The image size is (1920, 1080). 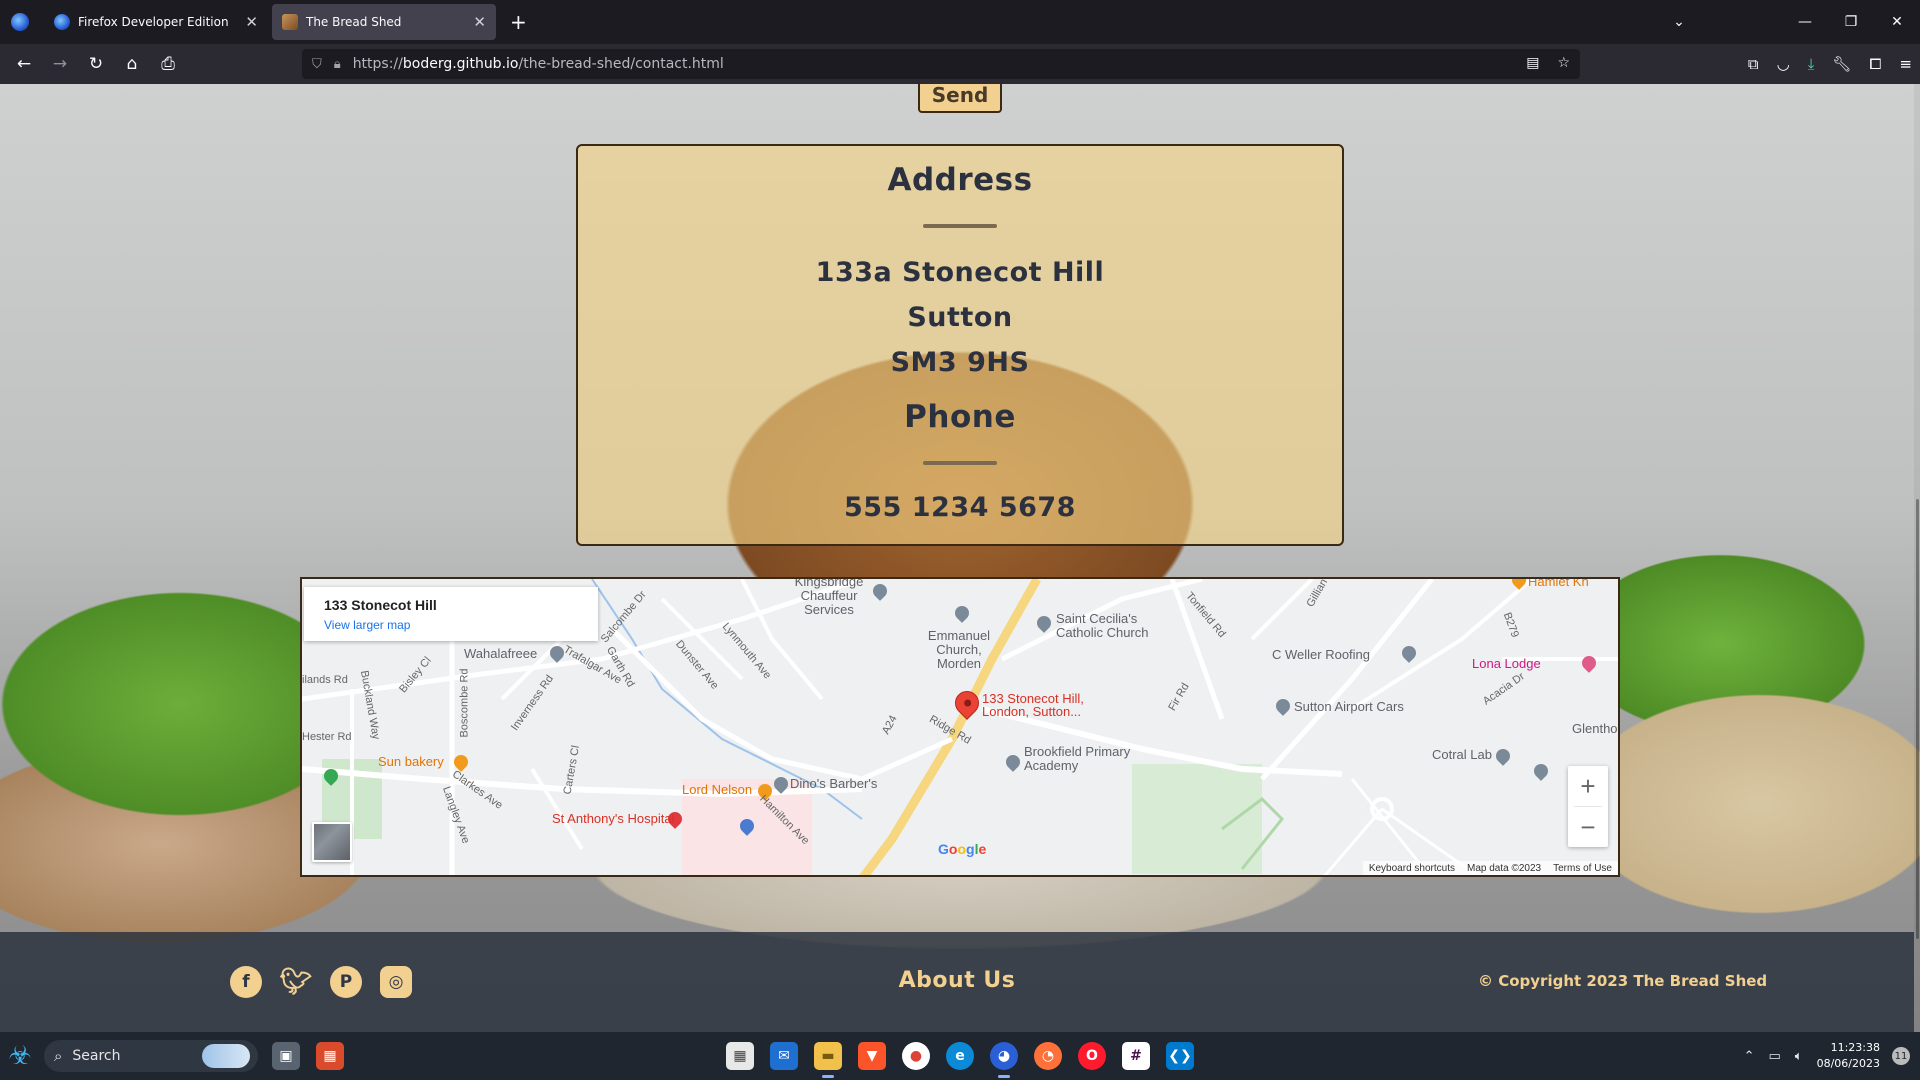 I want to click on map-label-wahalafreee: Wahalafreee, so click(x=500, y=653).